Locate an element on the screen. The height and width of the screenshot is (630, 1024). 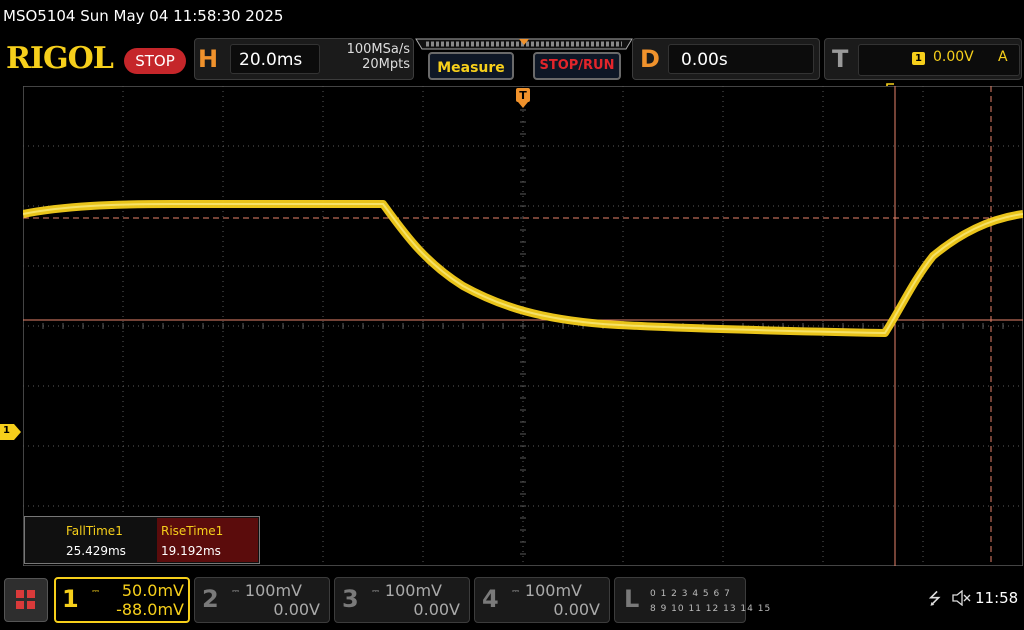
trigger-mode: A is located at coordinates (1003, 57).